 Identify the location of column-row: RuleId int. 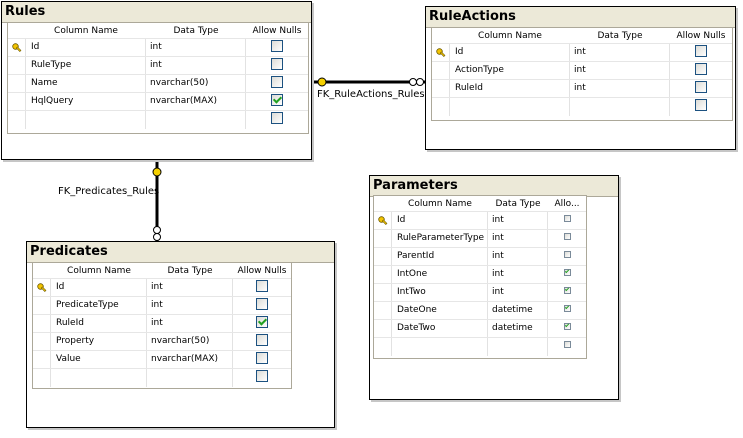
(162, 323).